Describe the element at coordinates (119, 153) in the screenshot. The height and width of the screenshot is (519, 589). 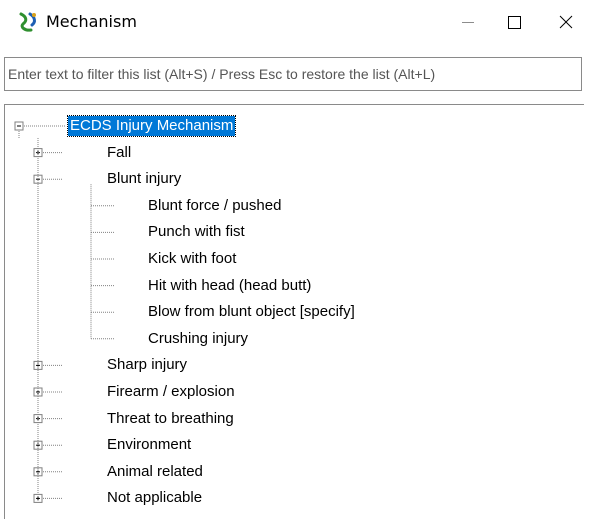
I see `tree-node: Fall` at that location.